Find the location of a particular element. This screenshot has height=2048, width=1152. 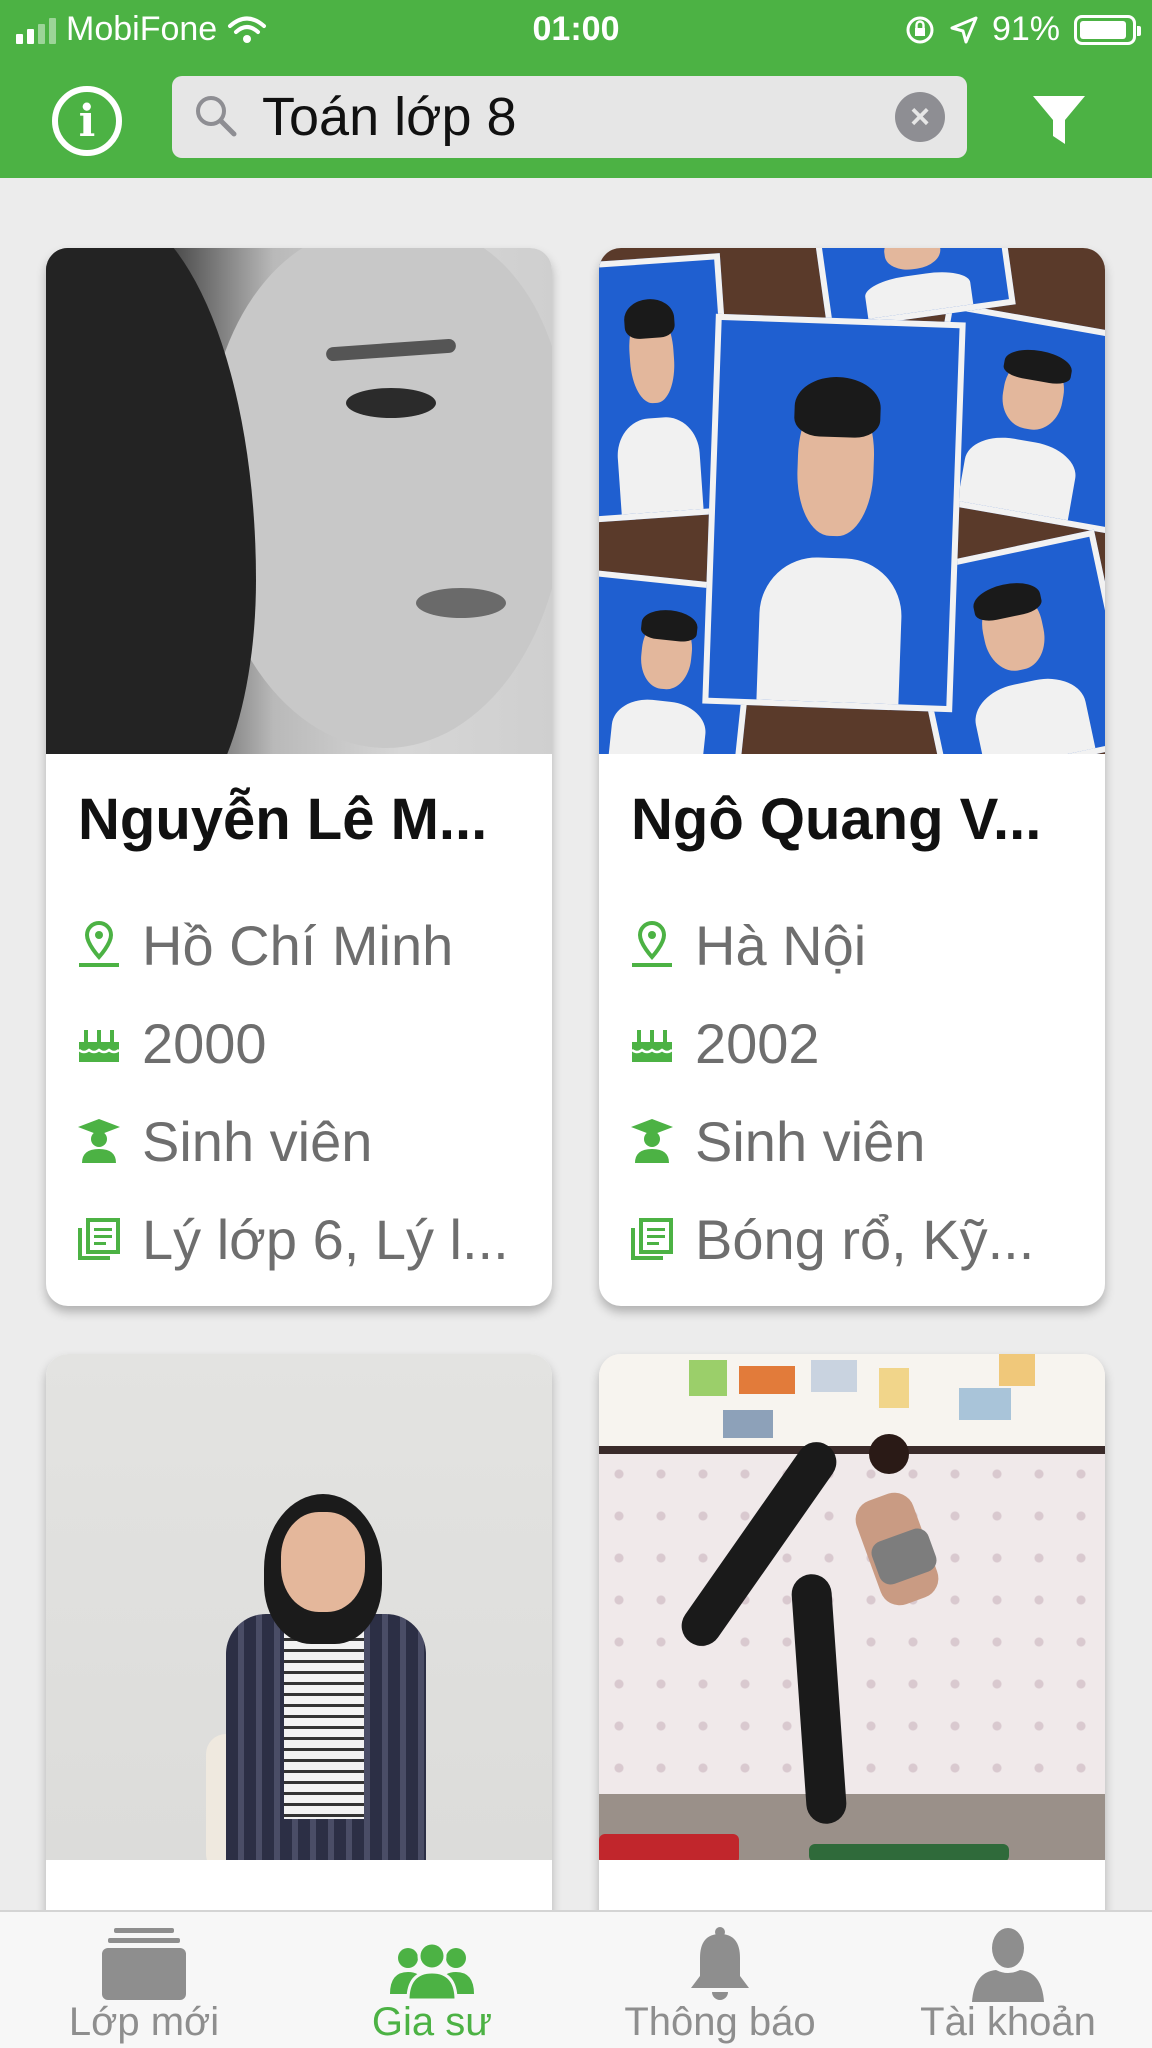

tutor-birth-year-row: 2000 is located at coordinates (301, 1043).